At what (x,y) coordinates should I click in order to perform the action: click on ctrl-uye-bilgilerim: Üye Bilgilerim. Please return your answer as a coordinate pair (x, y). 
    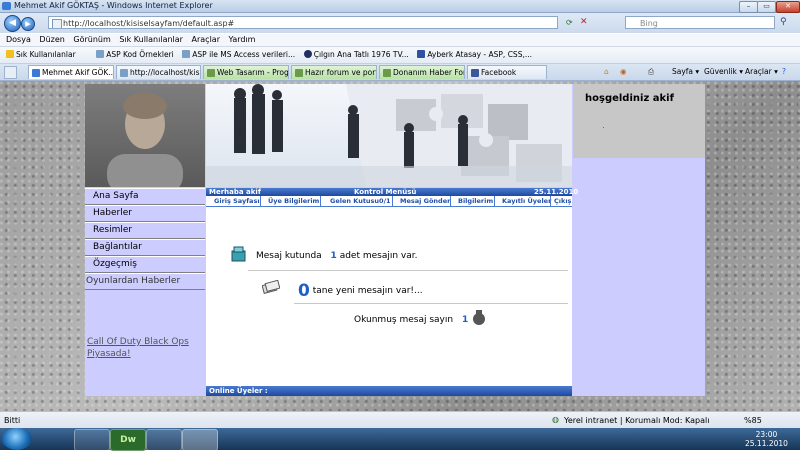
    Looking at the image, I should click on (293, 201).